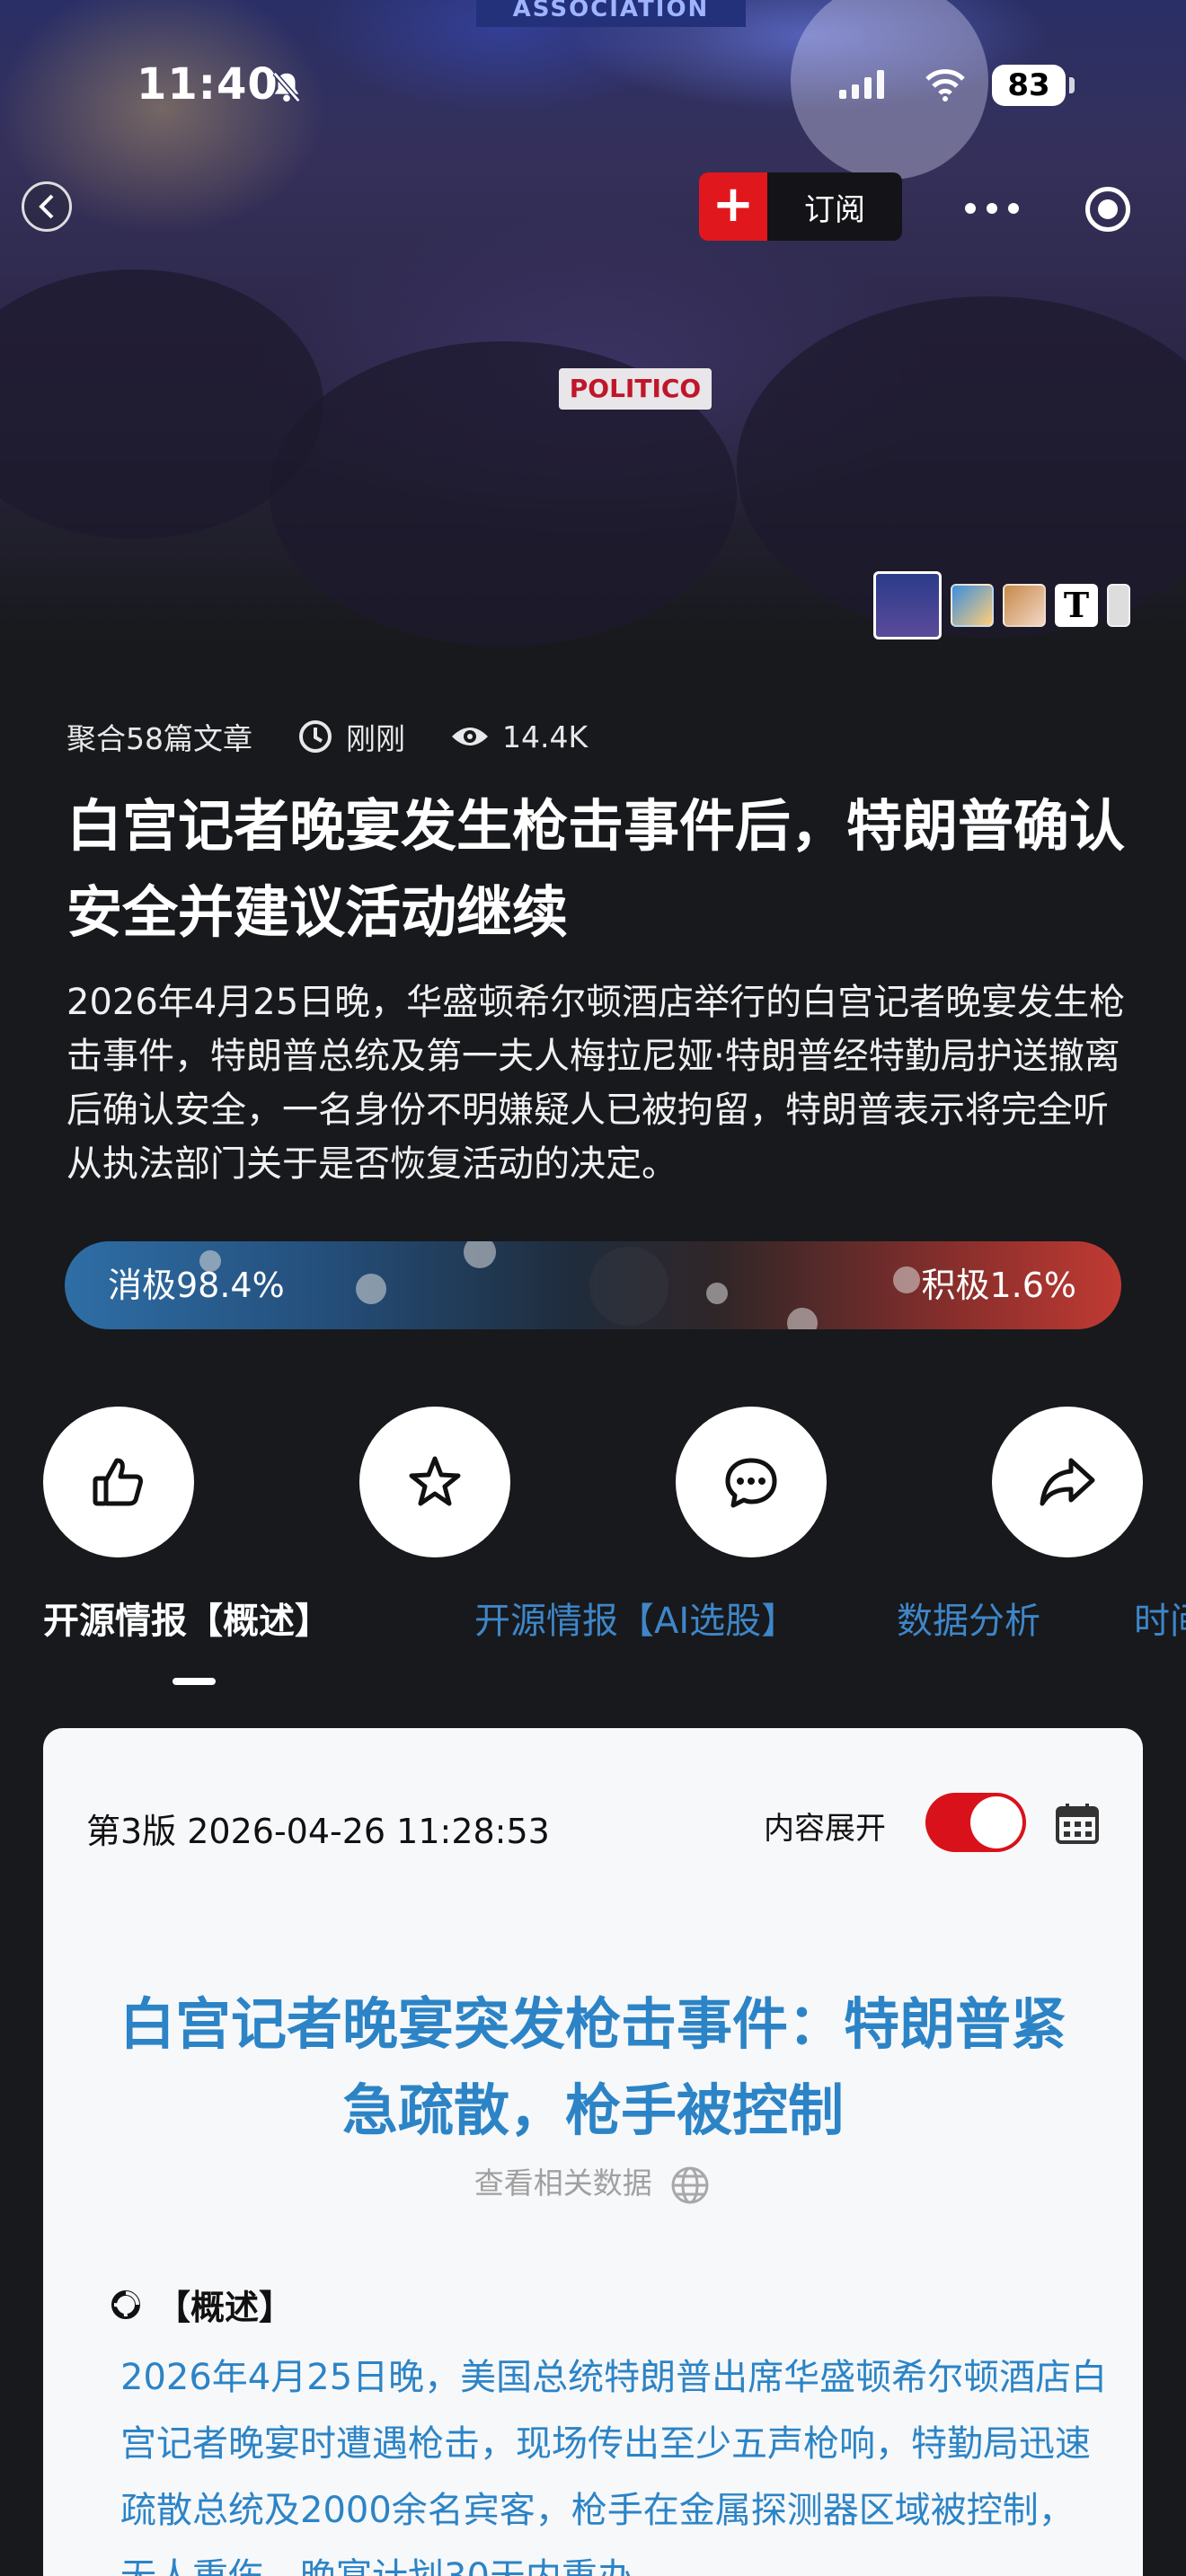 Image resolution: width=1186 pixels, height=2576 pixels. I want to click on edition-timestamp: 第3版 2026-04-26 11:28:53, so click(318, 1831).